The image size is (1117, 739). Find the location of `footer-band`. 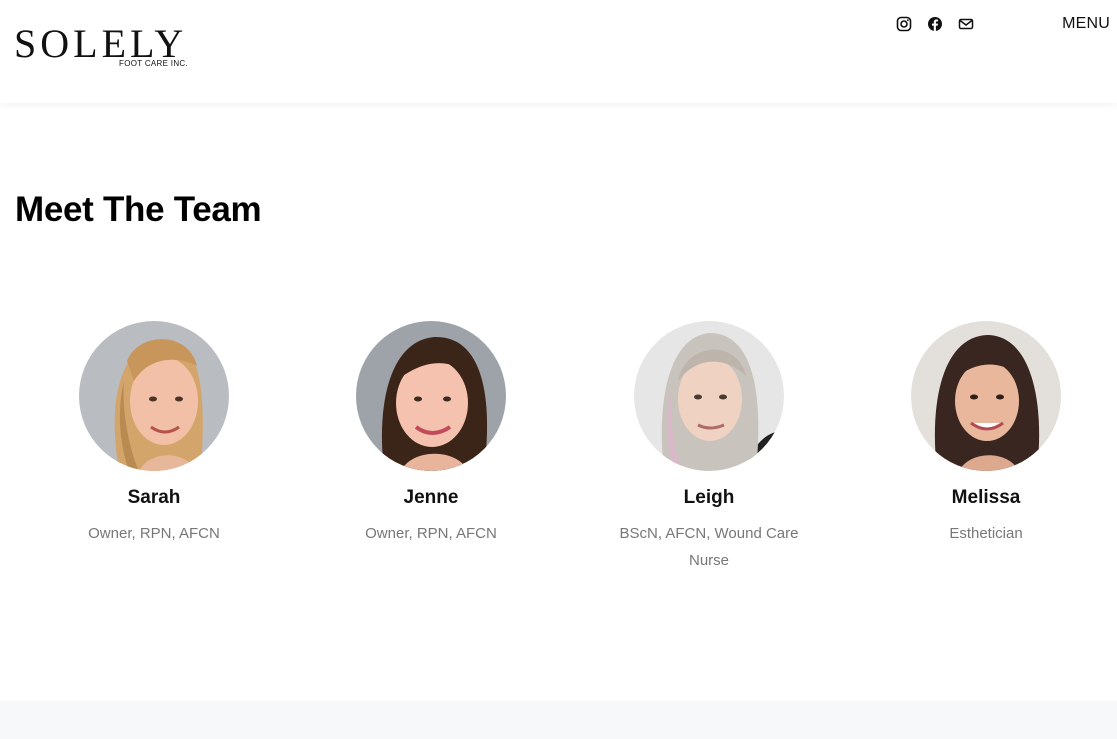

footer-band is located at coordinates (558, 720).